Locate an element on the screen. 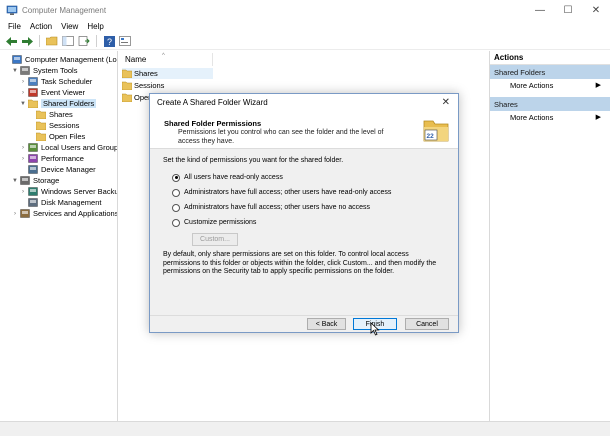  back-button: < Back is located at coordinates (326, 324).